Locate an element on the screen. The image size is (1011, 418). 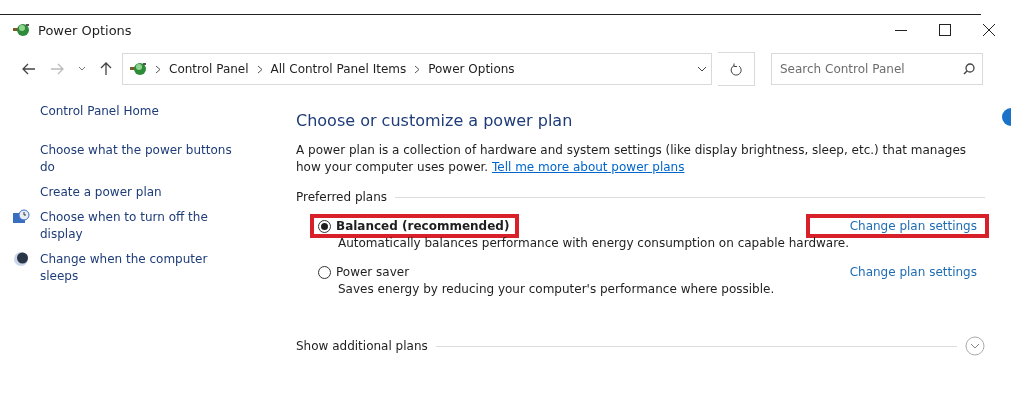
sidebar-link: Change when the computer sleeps is located at coordinates (140, 268).